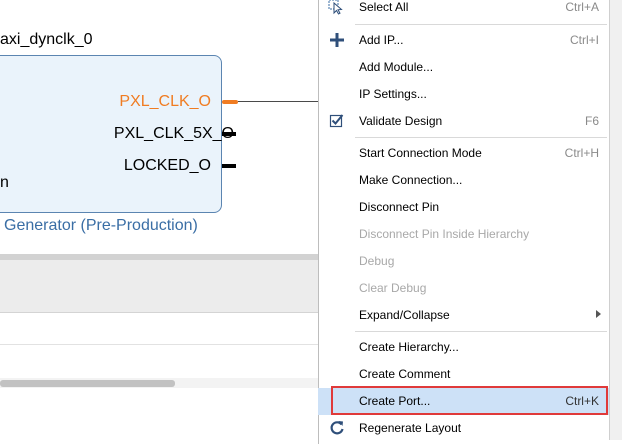 The height and width of the screenshot is (444, 622). I want to click on menu-item-label: Create Comment, so click(405, 374).